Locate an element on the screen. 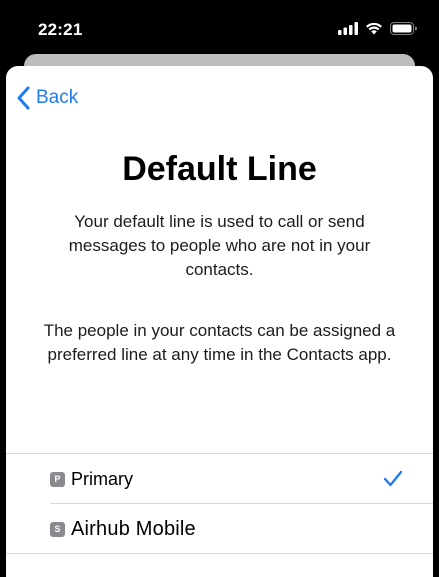 This screenshot has width=439, height=577. chevron-left-icon is located at coordinates (23, 98).